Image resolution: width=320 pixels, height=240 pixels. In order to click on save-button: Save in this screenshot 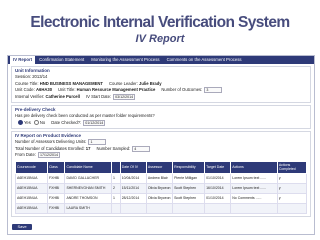, I will do `click(22, 227)`.